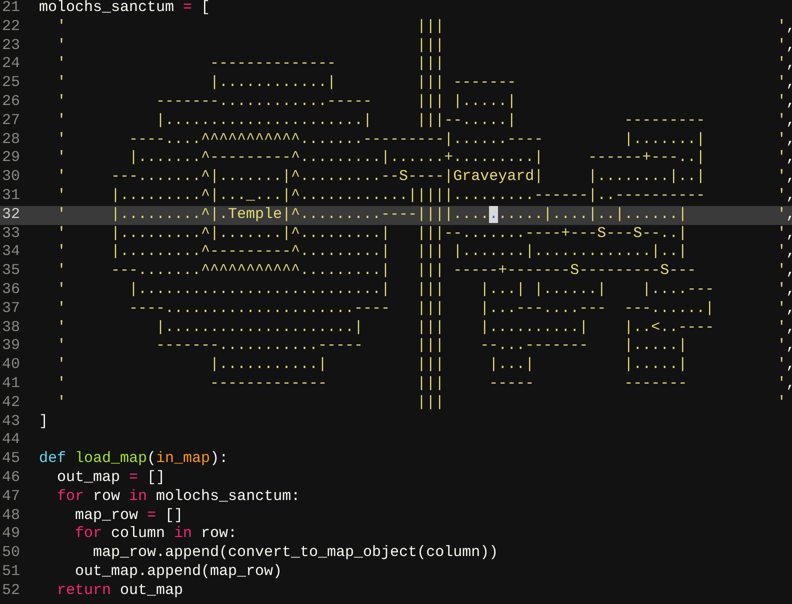  What do you see at coordinates (10, 516) in the screenshot?
I see `line-number: 48` at bounding box center [10, 516].